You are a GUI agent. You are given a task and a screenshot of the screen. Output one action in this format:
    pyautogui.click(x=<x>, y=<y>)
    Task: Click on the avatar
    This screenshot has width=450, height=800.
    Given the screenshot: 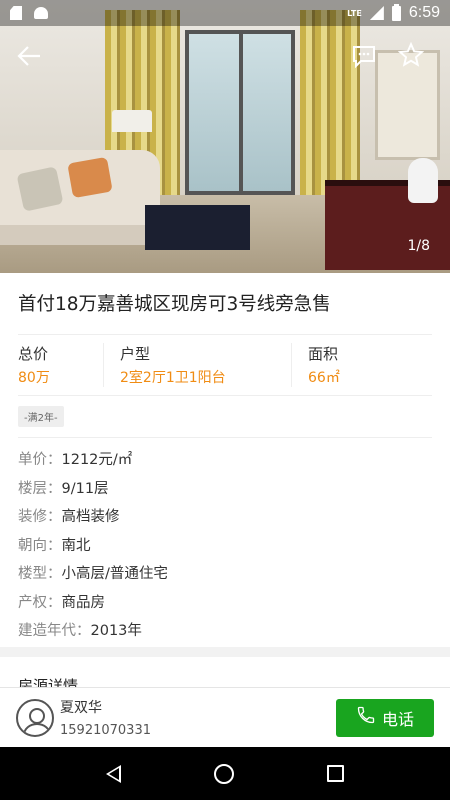 What is the action you would take?
    pyautogui.click(x=35, y=717)
    